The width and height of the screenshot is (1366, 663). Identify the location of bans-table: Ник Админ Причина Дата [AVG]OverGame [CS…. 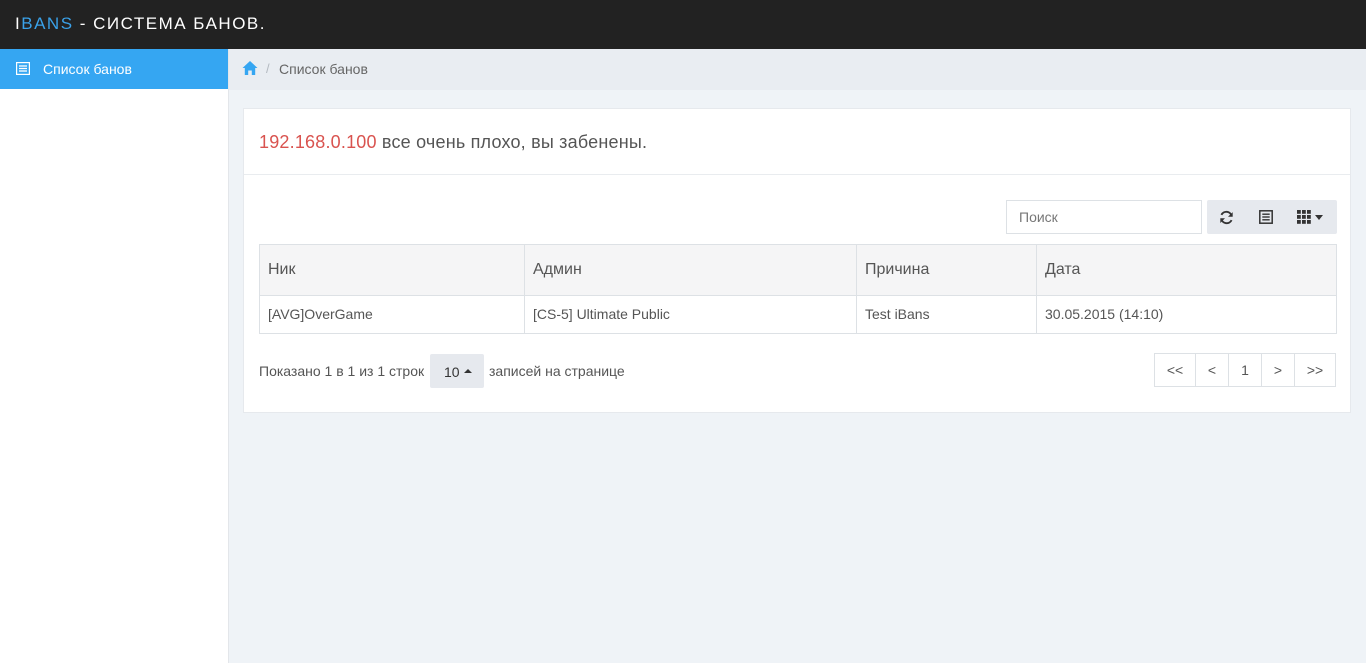
(798, 289).